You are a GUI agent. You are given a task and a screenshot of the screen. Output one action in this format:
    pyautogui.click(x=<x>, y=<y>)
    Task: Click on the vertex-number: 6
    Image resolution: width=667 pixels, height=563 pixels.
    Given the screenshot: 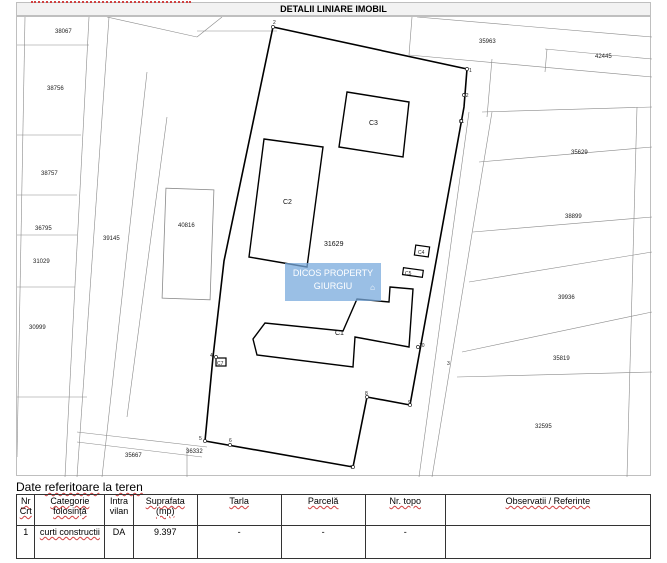 What is the action you would take?
    pyautogui.click(x=230, y=441)
    